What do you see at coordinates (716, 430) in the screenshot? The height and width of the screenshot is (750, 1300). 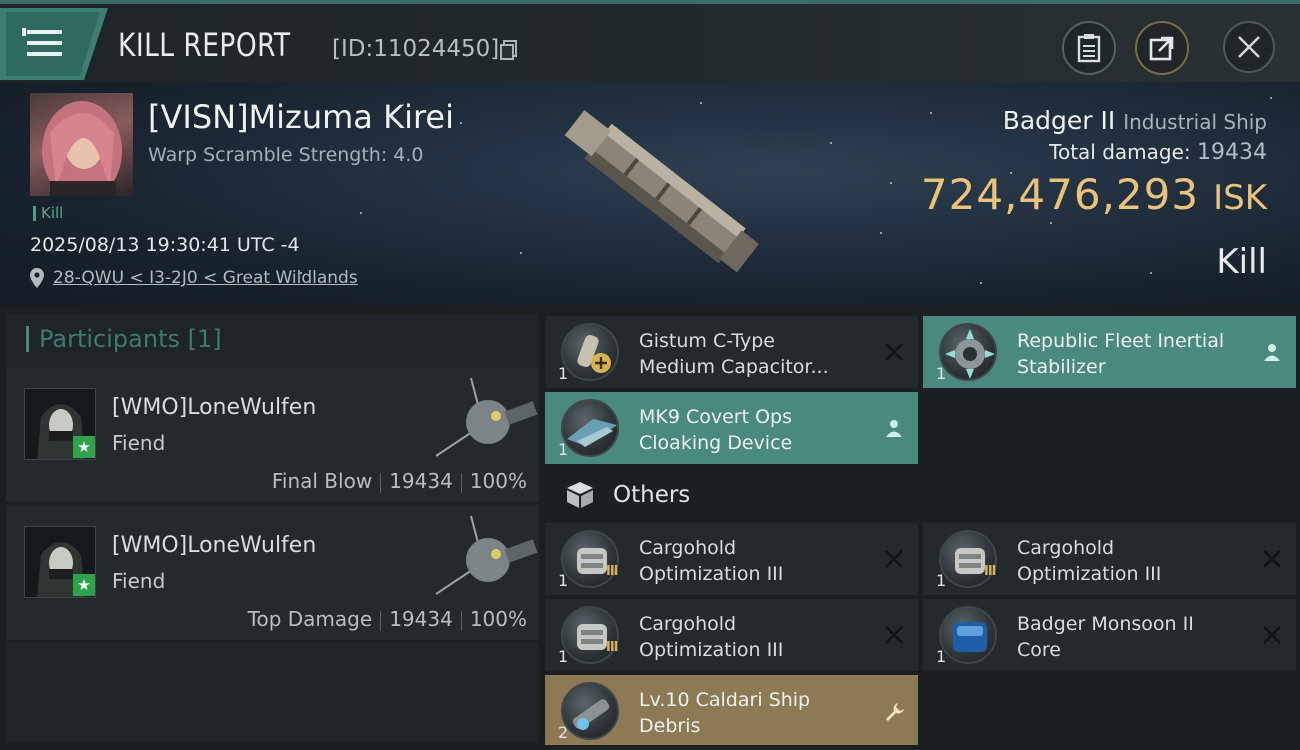 I see `item-name: MK9 Covert Ops Cloaking Device` at bounding box center [716, 430].